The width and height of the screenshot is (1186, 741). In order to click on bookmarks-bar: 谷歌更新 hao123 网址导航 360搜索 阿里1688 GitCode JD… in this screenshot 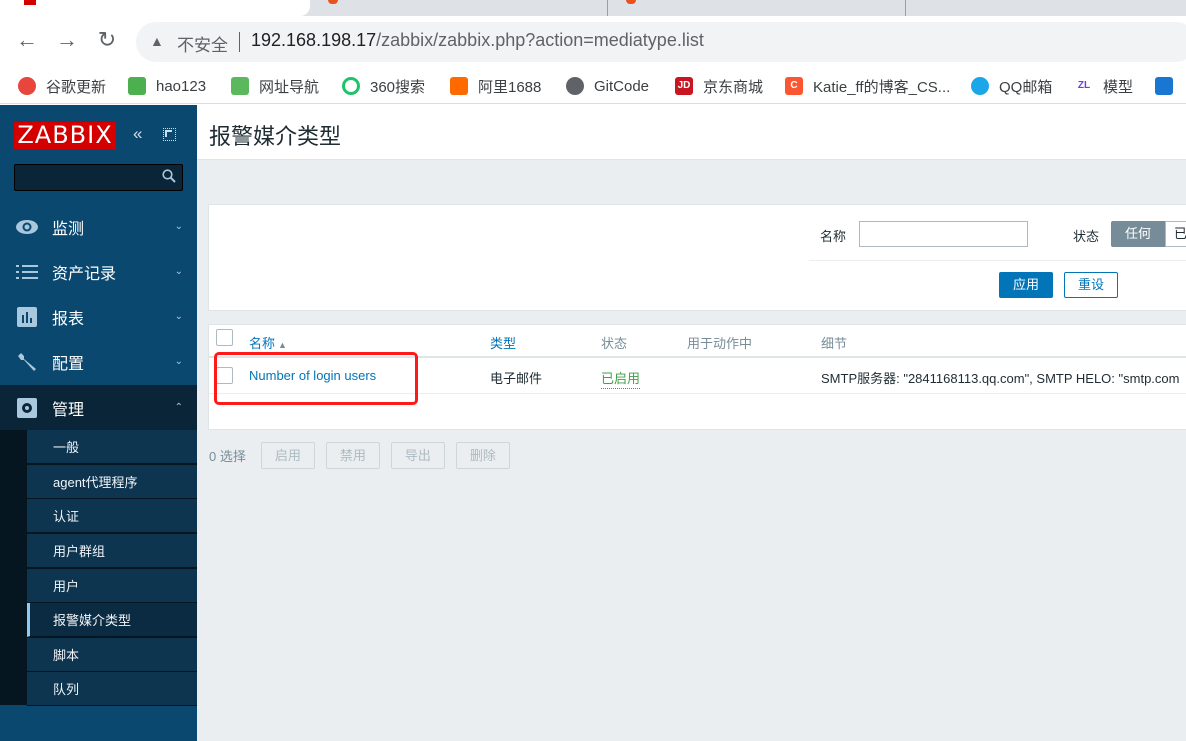, I will do `click(593, 86)`.